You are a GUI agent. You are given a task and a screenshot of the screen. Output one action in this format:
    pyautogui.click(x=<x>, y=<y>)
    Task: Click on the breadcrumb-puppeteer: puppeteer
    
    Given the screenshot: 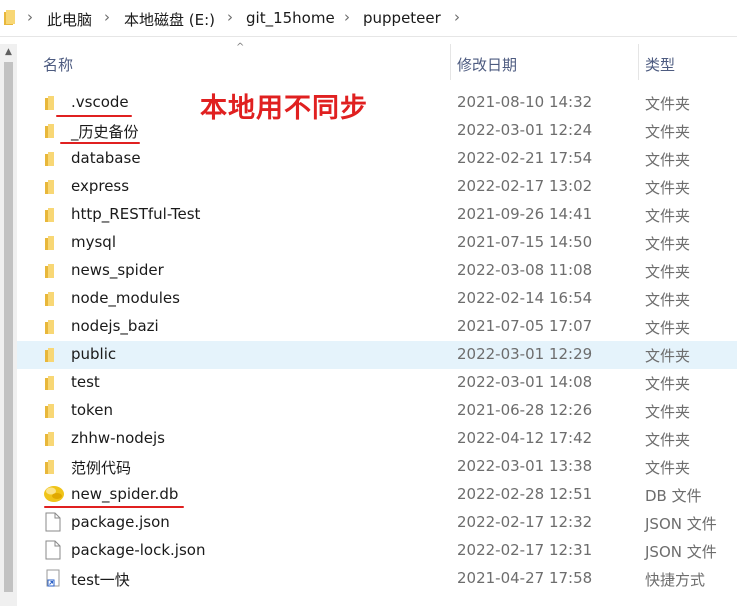 What is the action you would take?
    pyautogui.click(x=402, y=18)
    